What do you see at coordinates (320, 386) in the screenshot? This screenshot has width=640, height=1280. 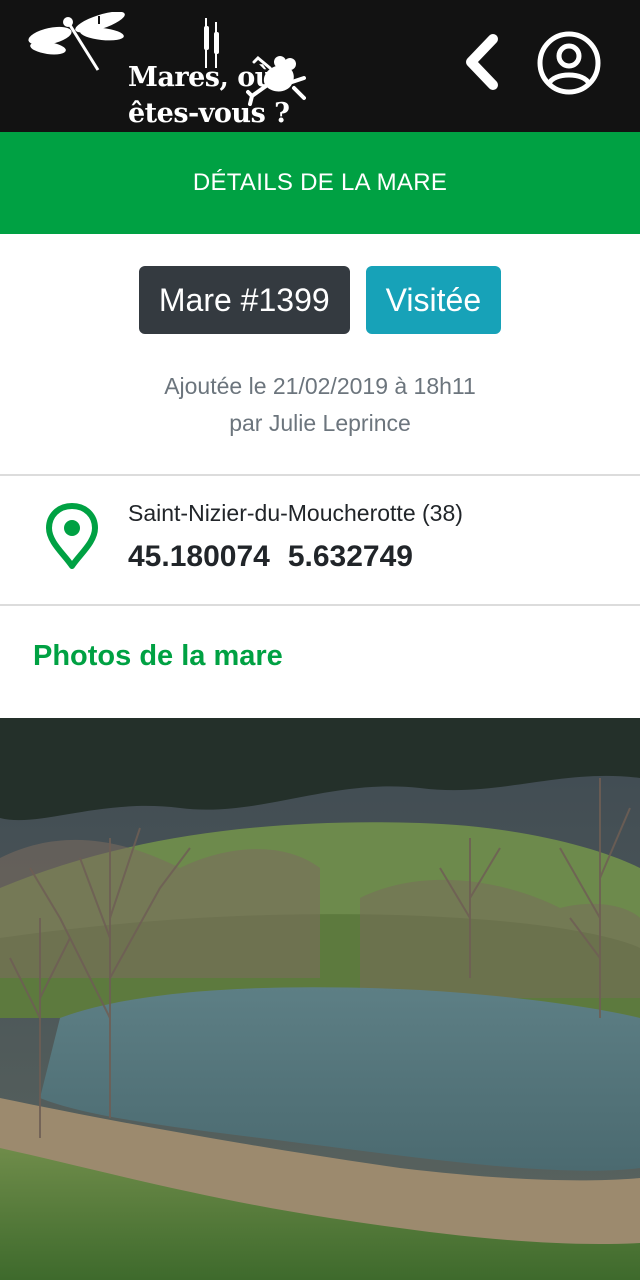 I see `added-date: Ajoutée le 21/02/2019 à 18h11` at bounding box center [320, 386].